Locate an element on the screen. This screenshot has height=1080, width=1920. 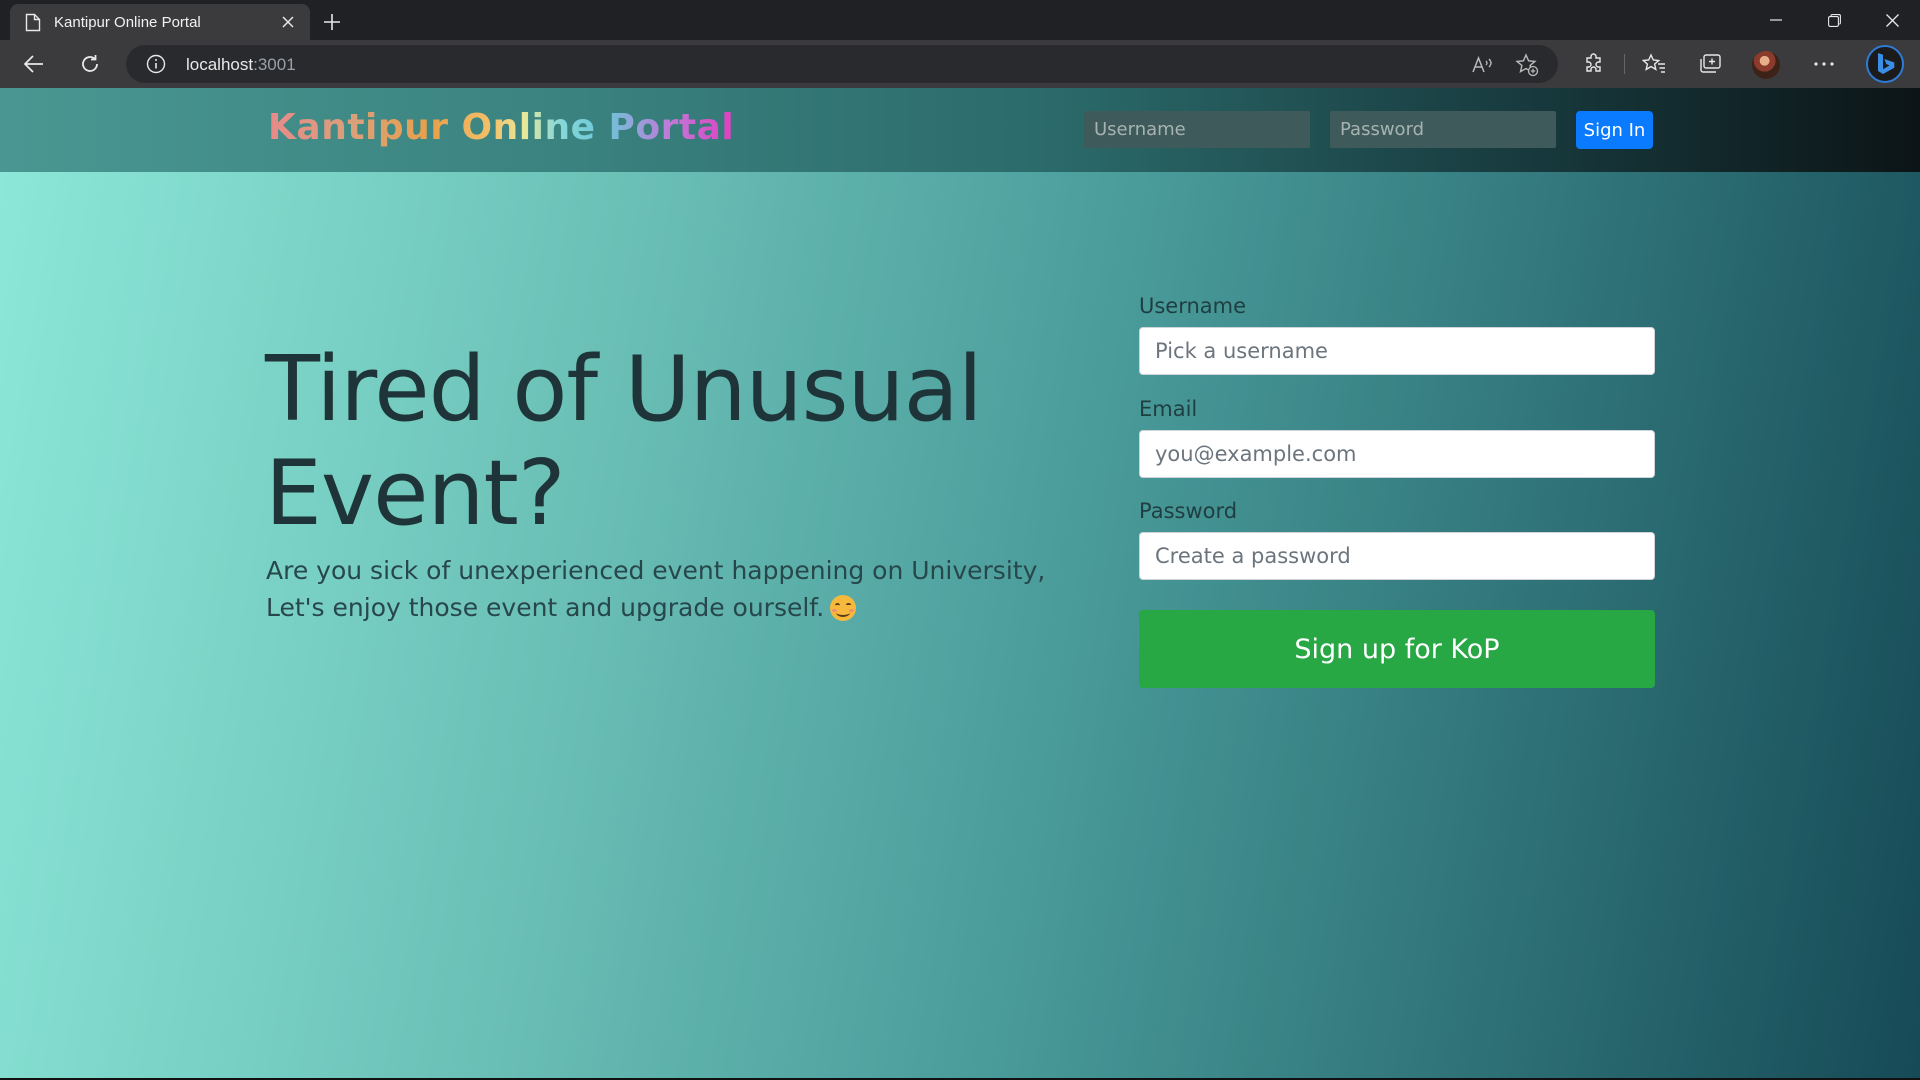
more-icon is located at coordinates (1824, 64).